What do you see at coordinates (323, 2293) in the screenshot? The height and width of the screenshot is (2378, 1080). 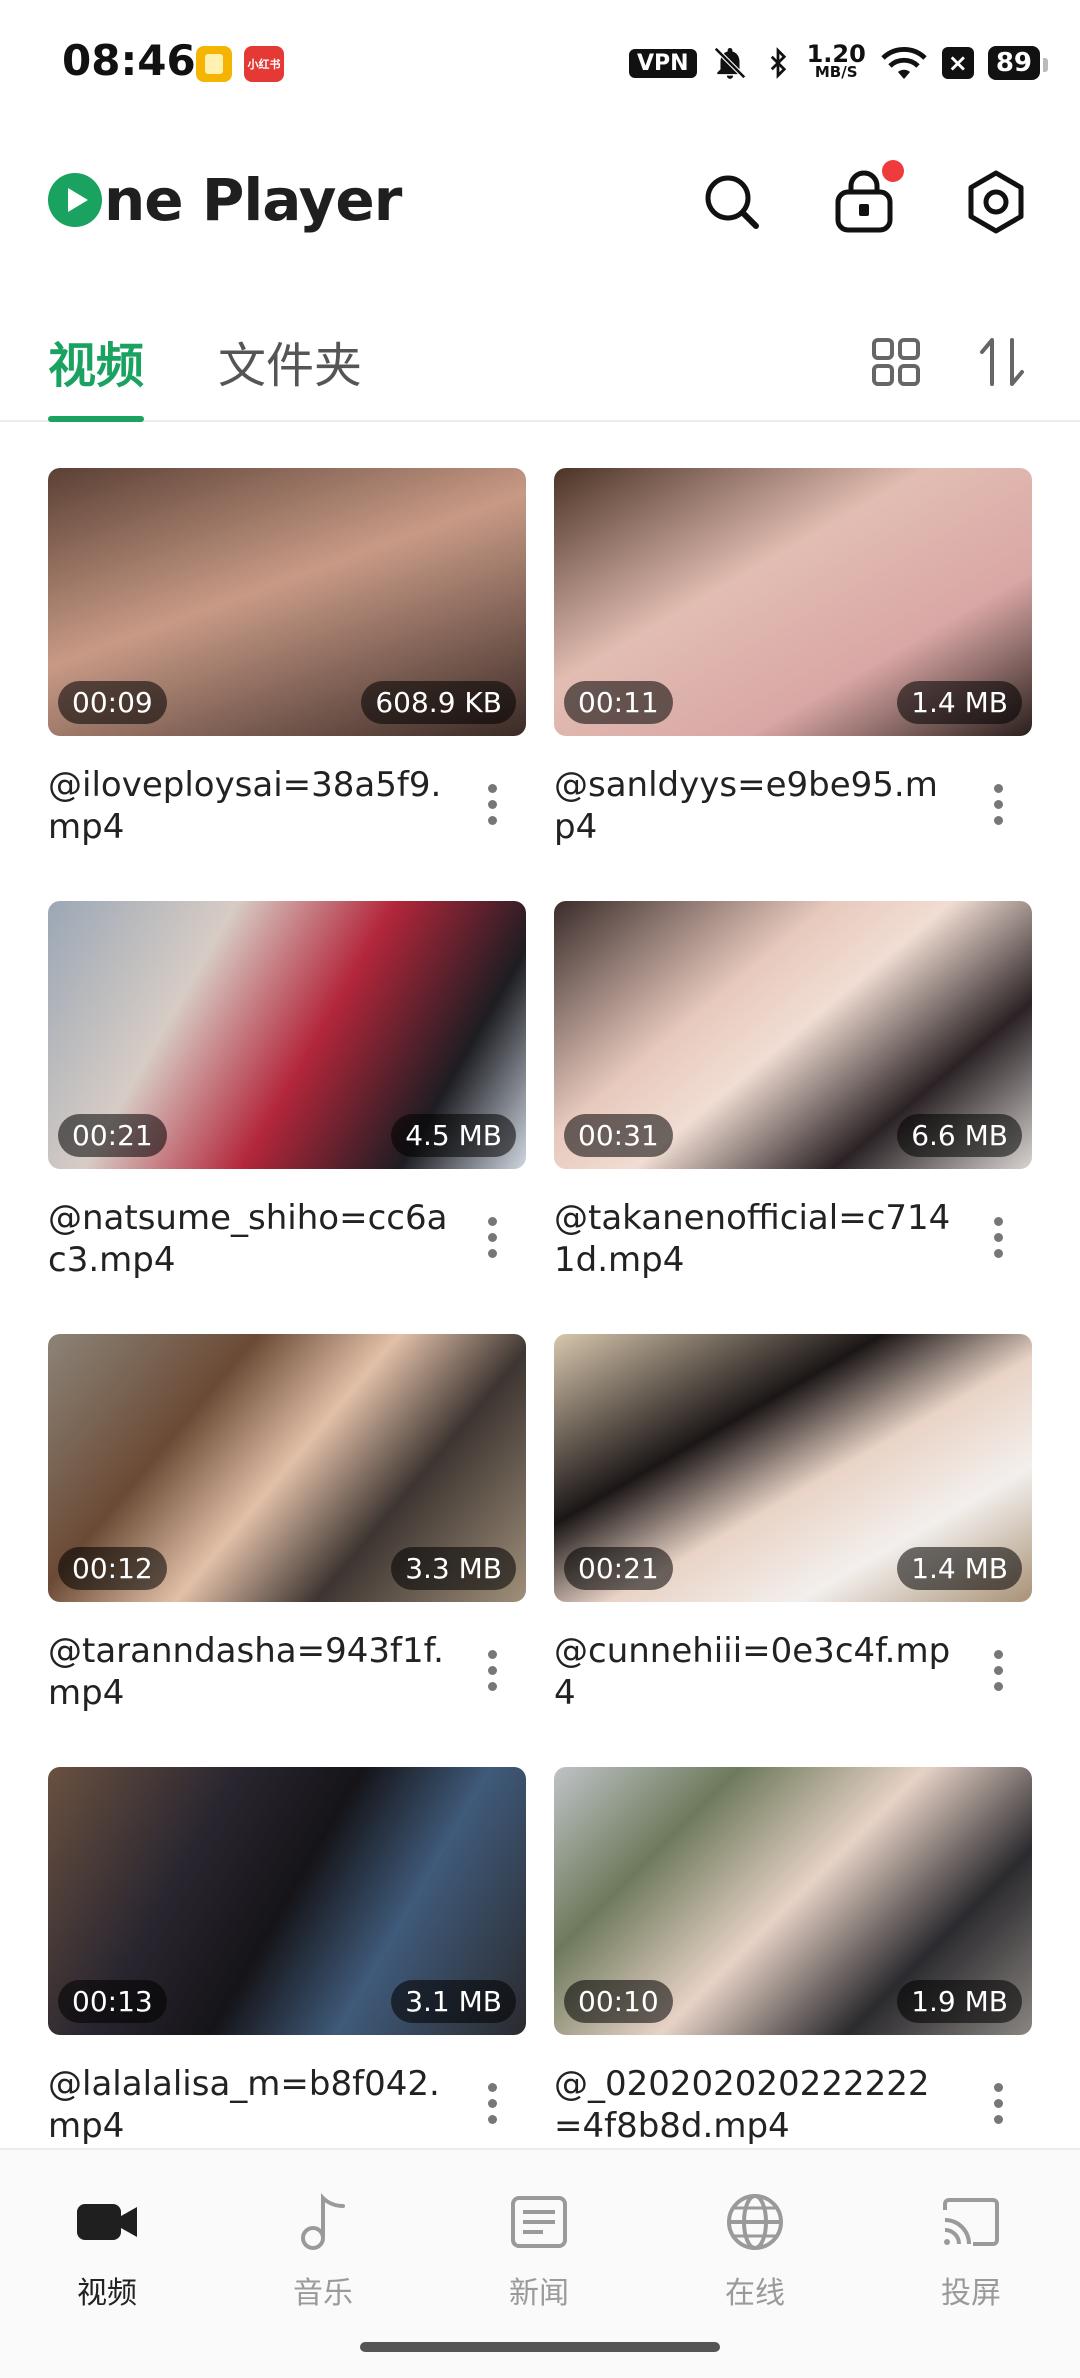 I see `nav-label: 音乐` at bounding box center [323, 2293].